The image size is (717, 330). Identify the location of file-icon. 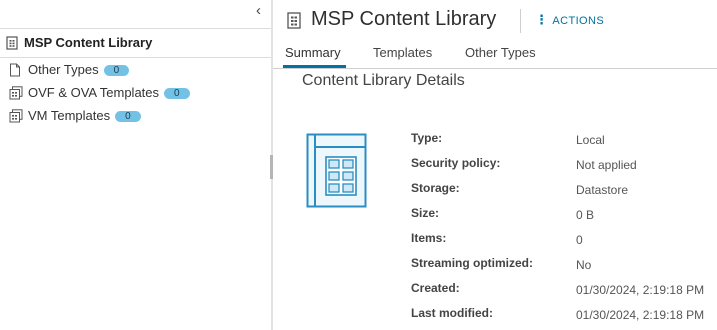
(15, 72).